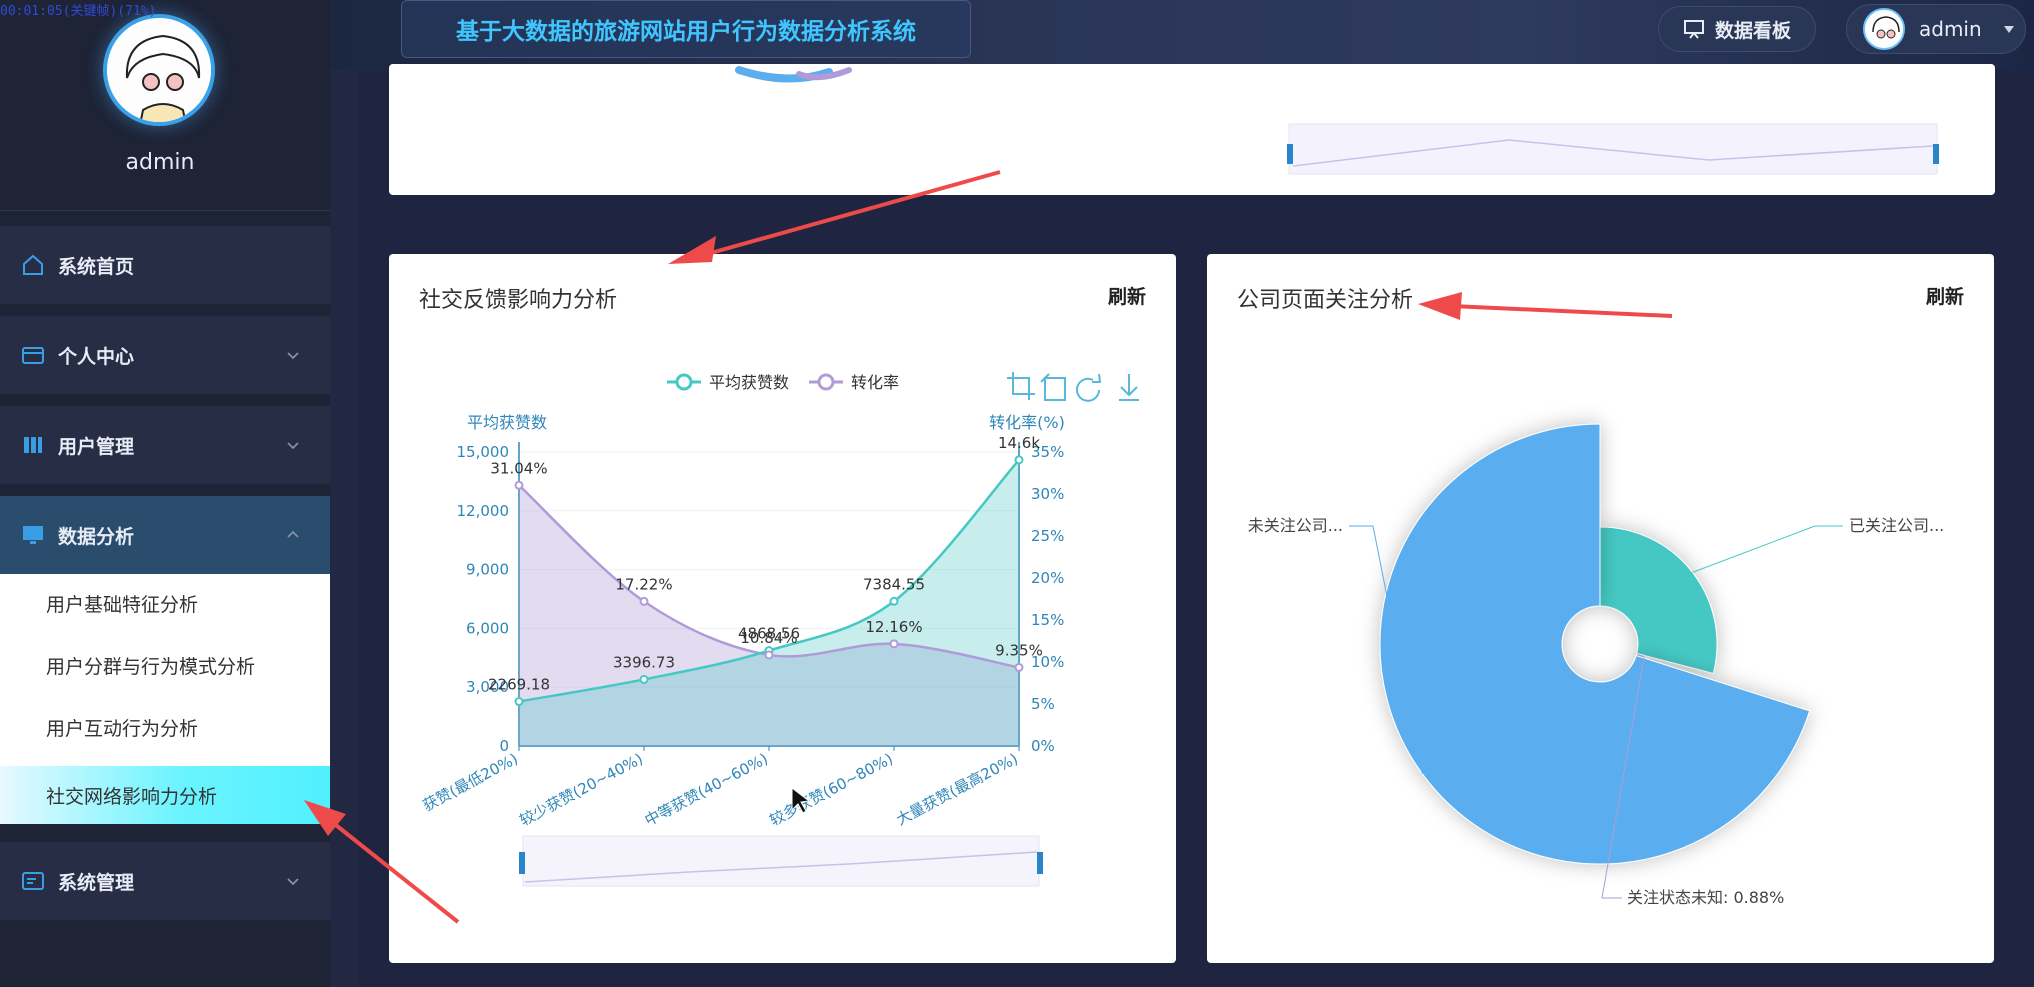 The width and height of the screenshot is (2034, 987). Describe the element at coordinates (518, 468) in the screenshot. I see `data-label: 31.04%` at that location.